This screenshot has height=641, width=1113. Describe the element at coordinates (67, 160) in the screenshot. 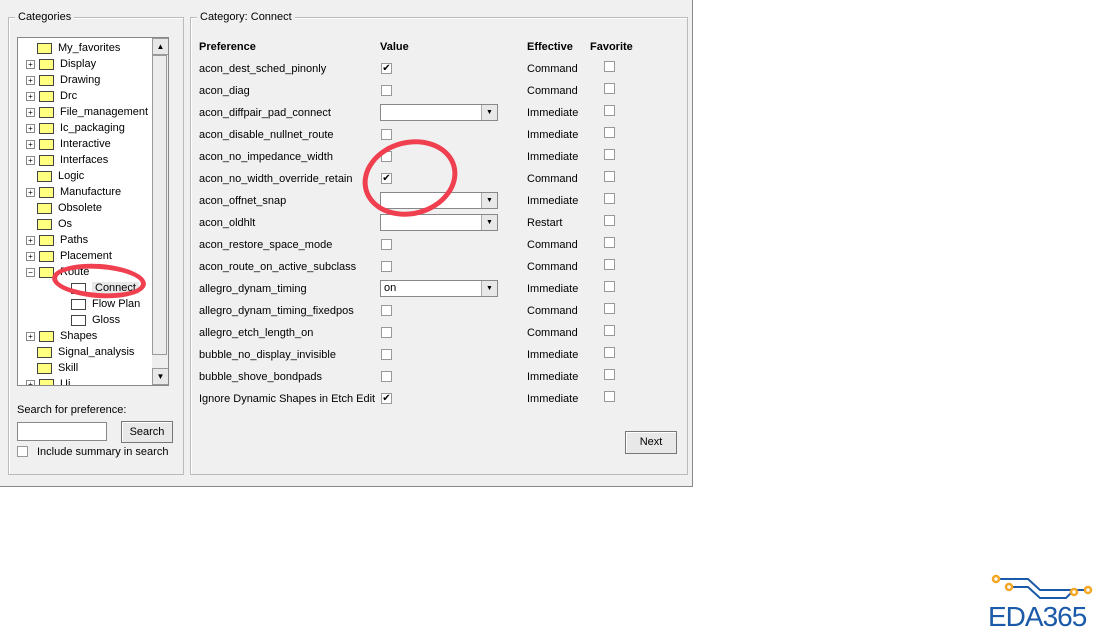

I see `tree-item-interfaces: + Interfaces` at that location.